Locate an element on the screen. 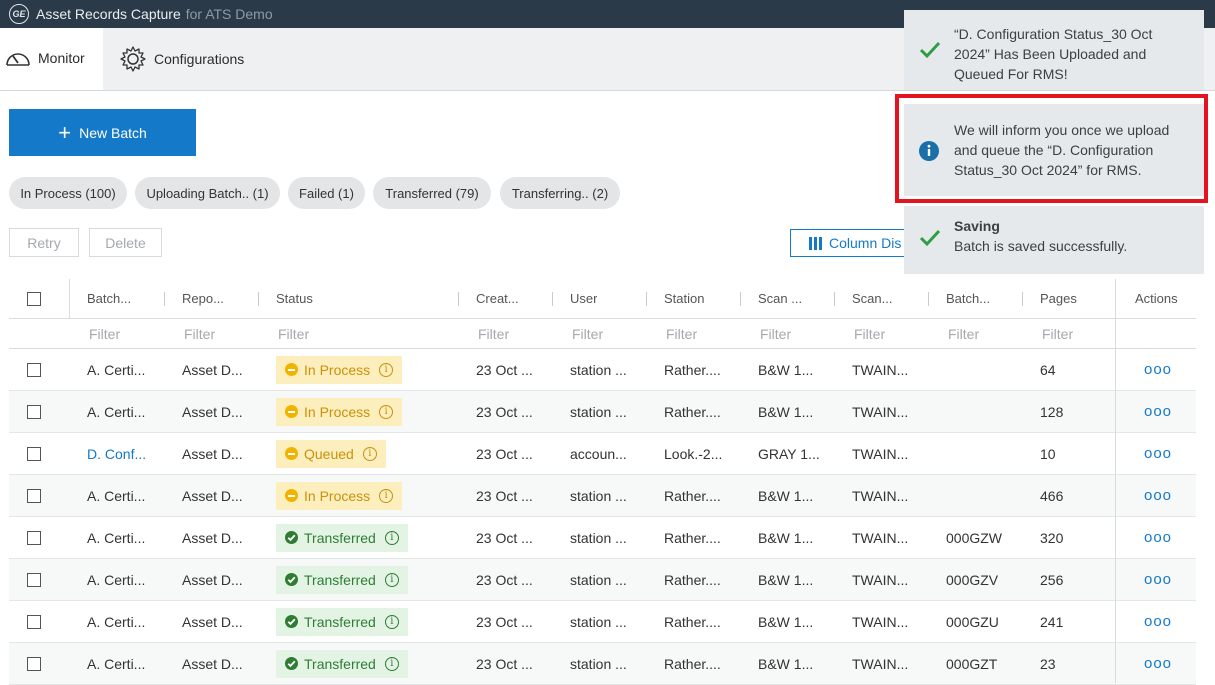 The width and height of the screenshot is (1215, 685). filter-batch-2: Filter is located at coordinates (963, 333).